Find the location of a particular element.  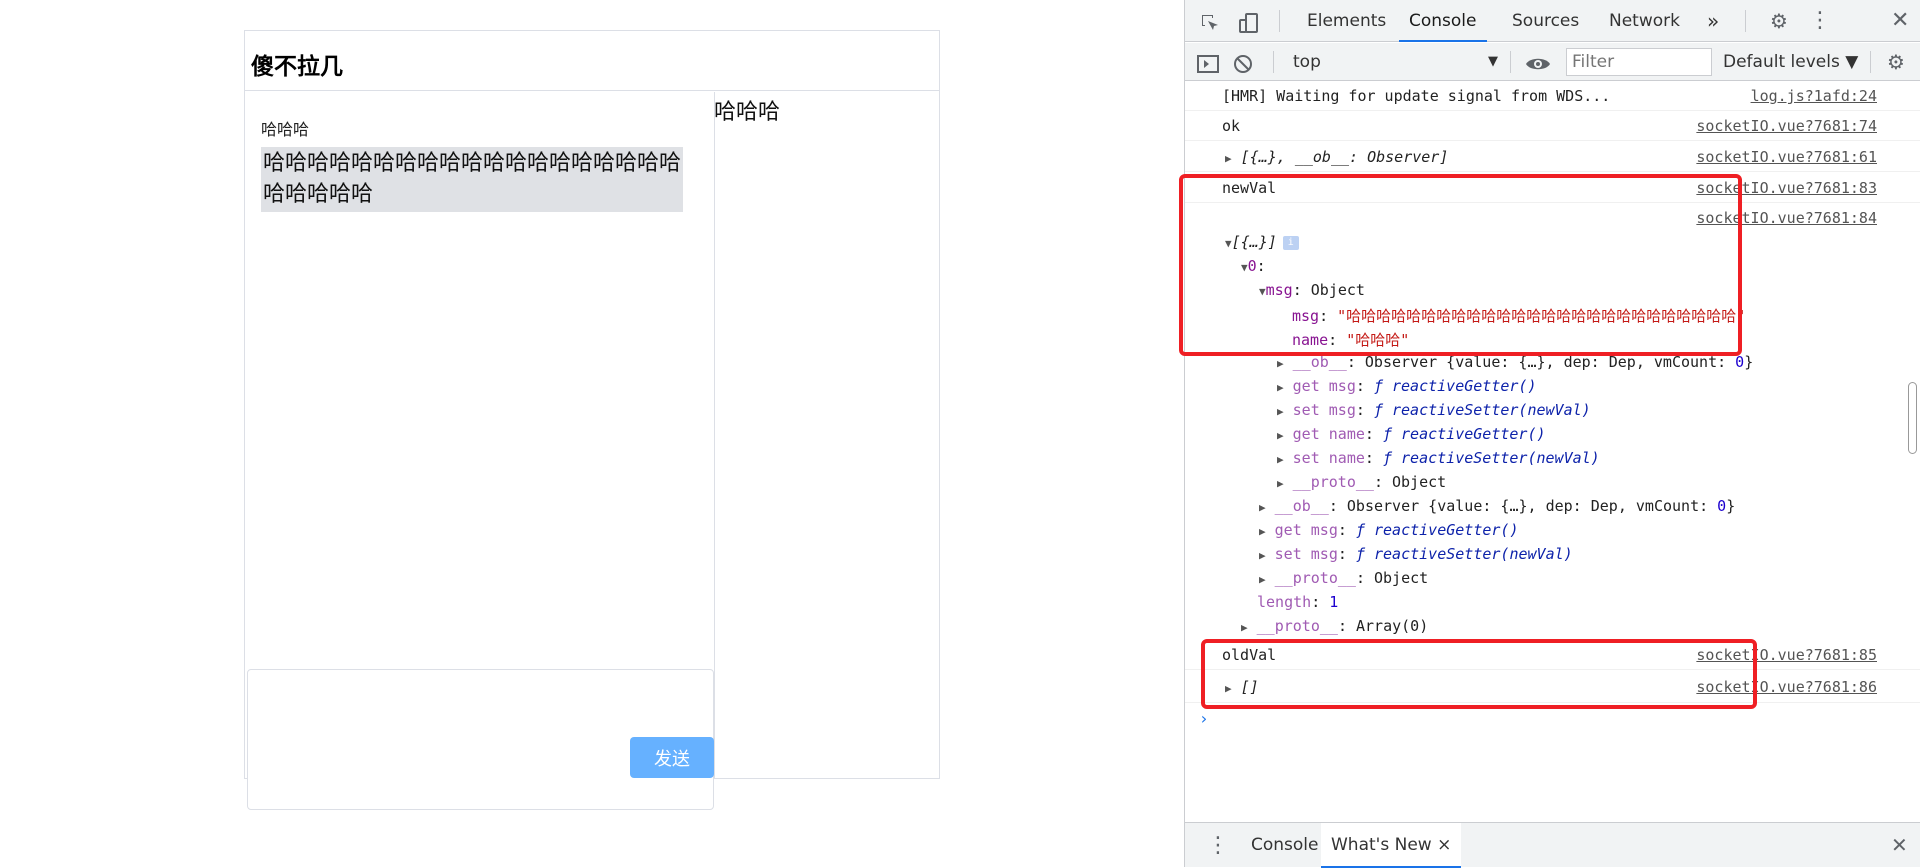

console-scrollbar is located at coordinates (1912, 418).